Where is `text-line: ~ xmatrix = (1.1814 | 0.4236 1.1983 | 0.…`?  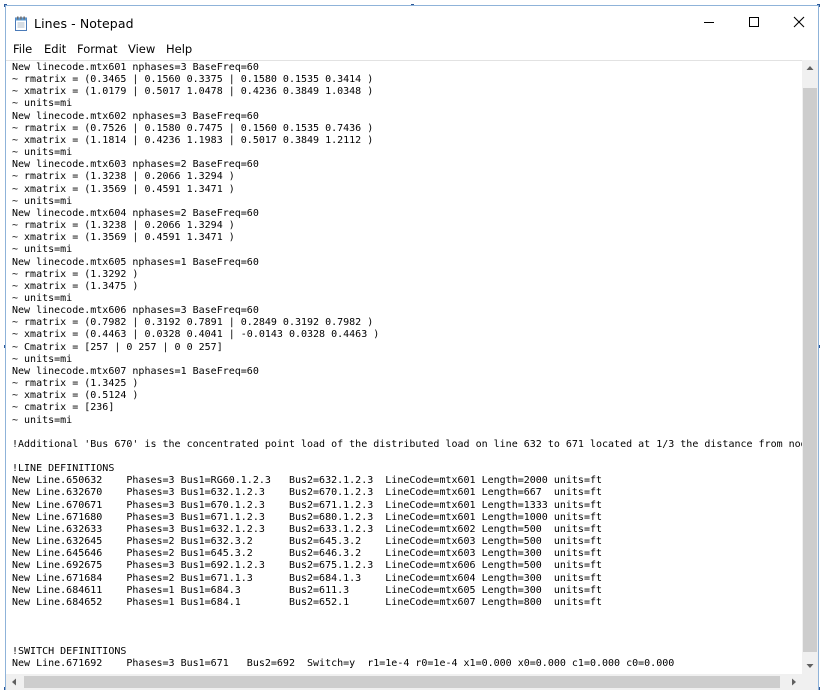 text-line: ~ xmatrix = (1.1814 | 0.4236 1.1983 | 0.… is located at coordinates (407, 141).